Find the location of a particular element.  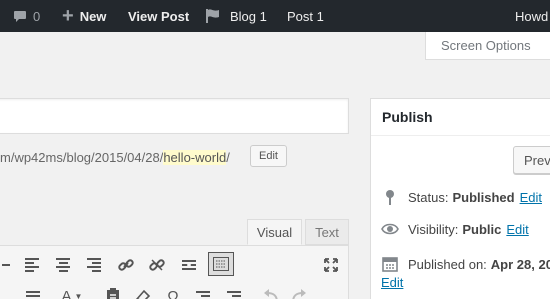

redo-icon is located at coordinates (299, 292).